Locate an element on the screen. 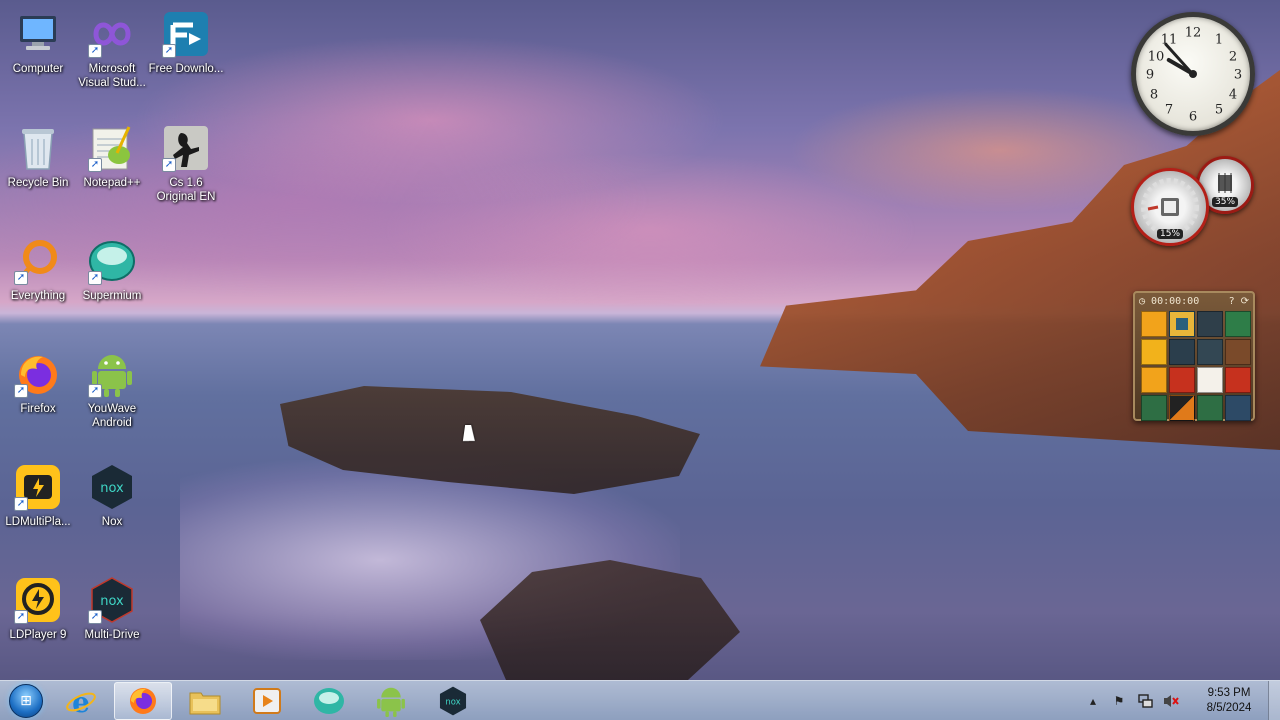 This screenshot has height=720, width=1280. taskbar-media-player is located at coordinates (267, 701).